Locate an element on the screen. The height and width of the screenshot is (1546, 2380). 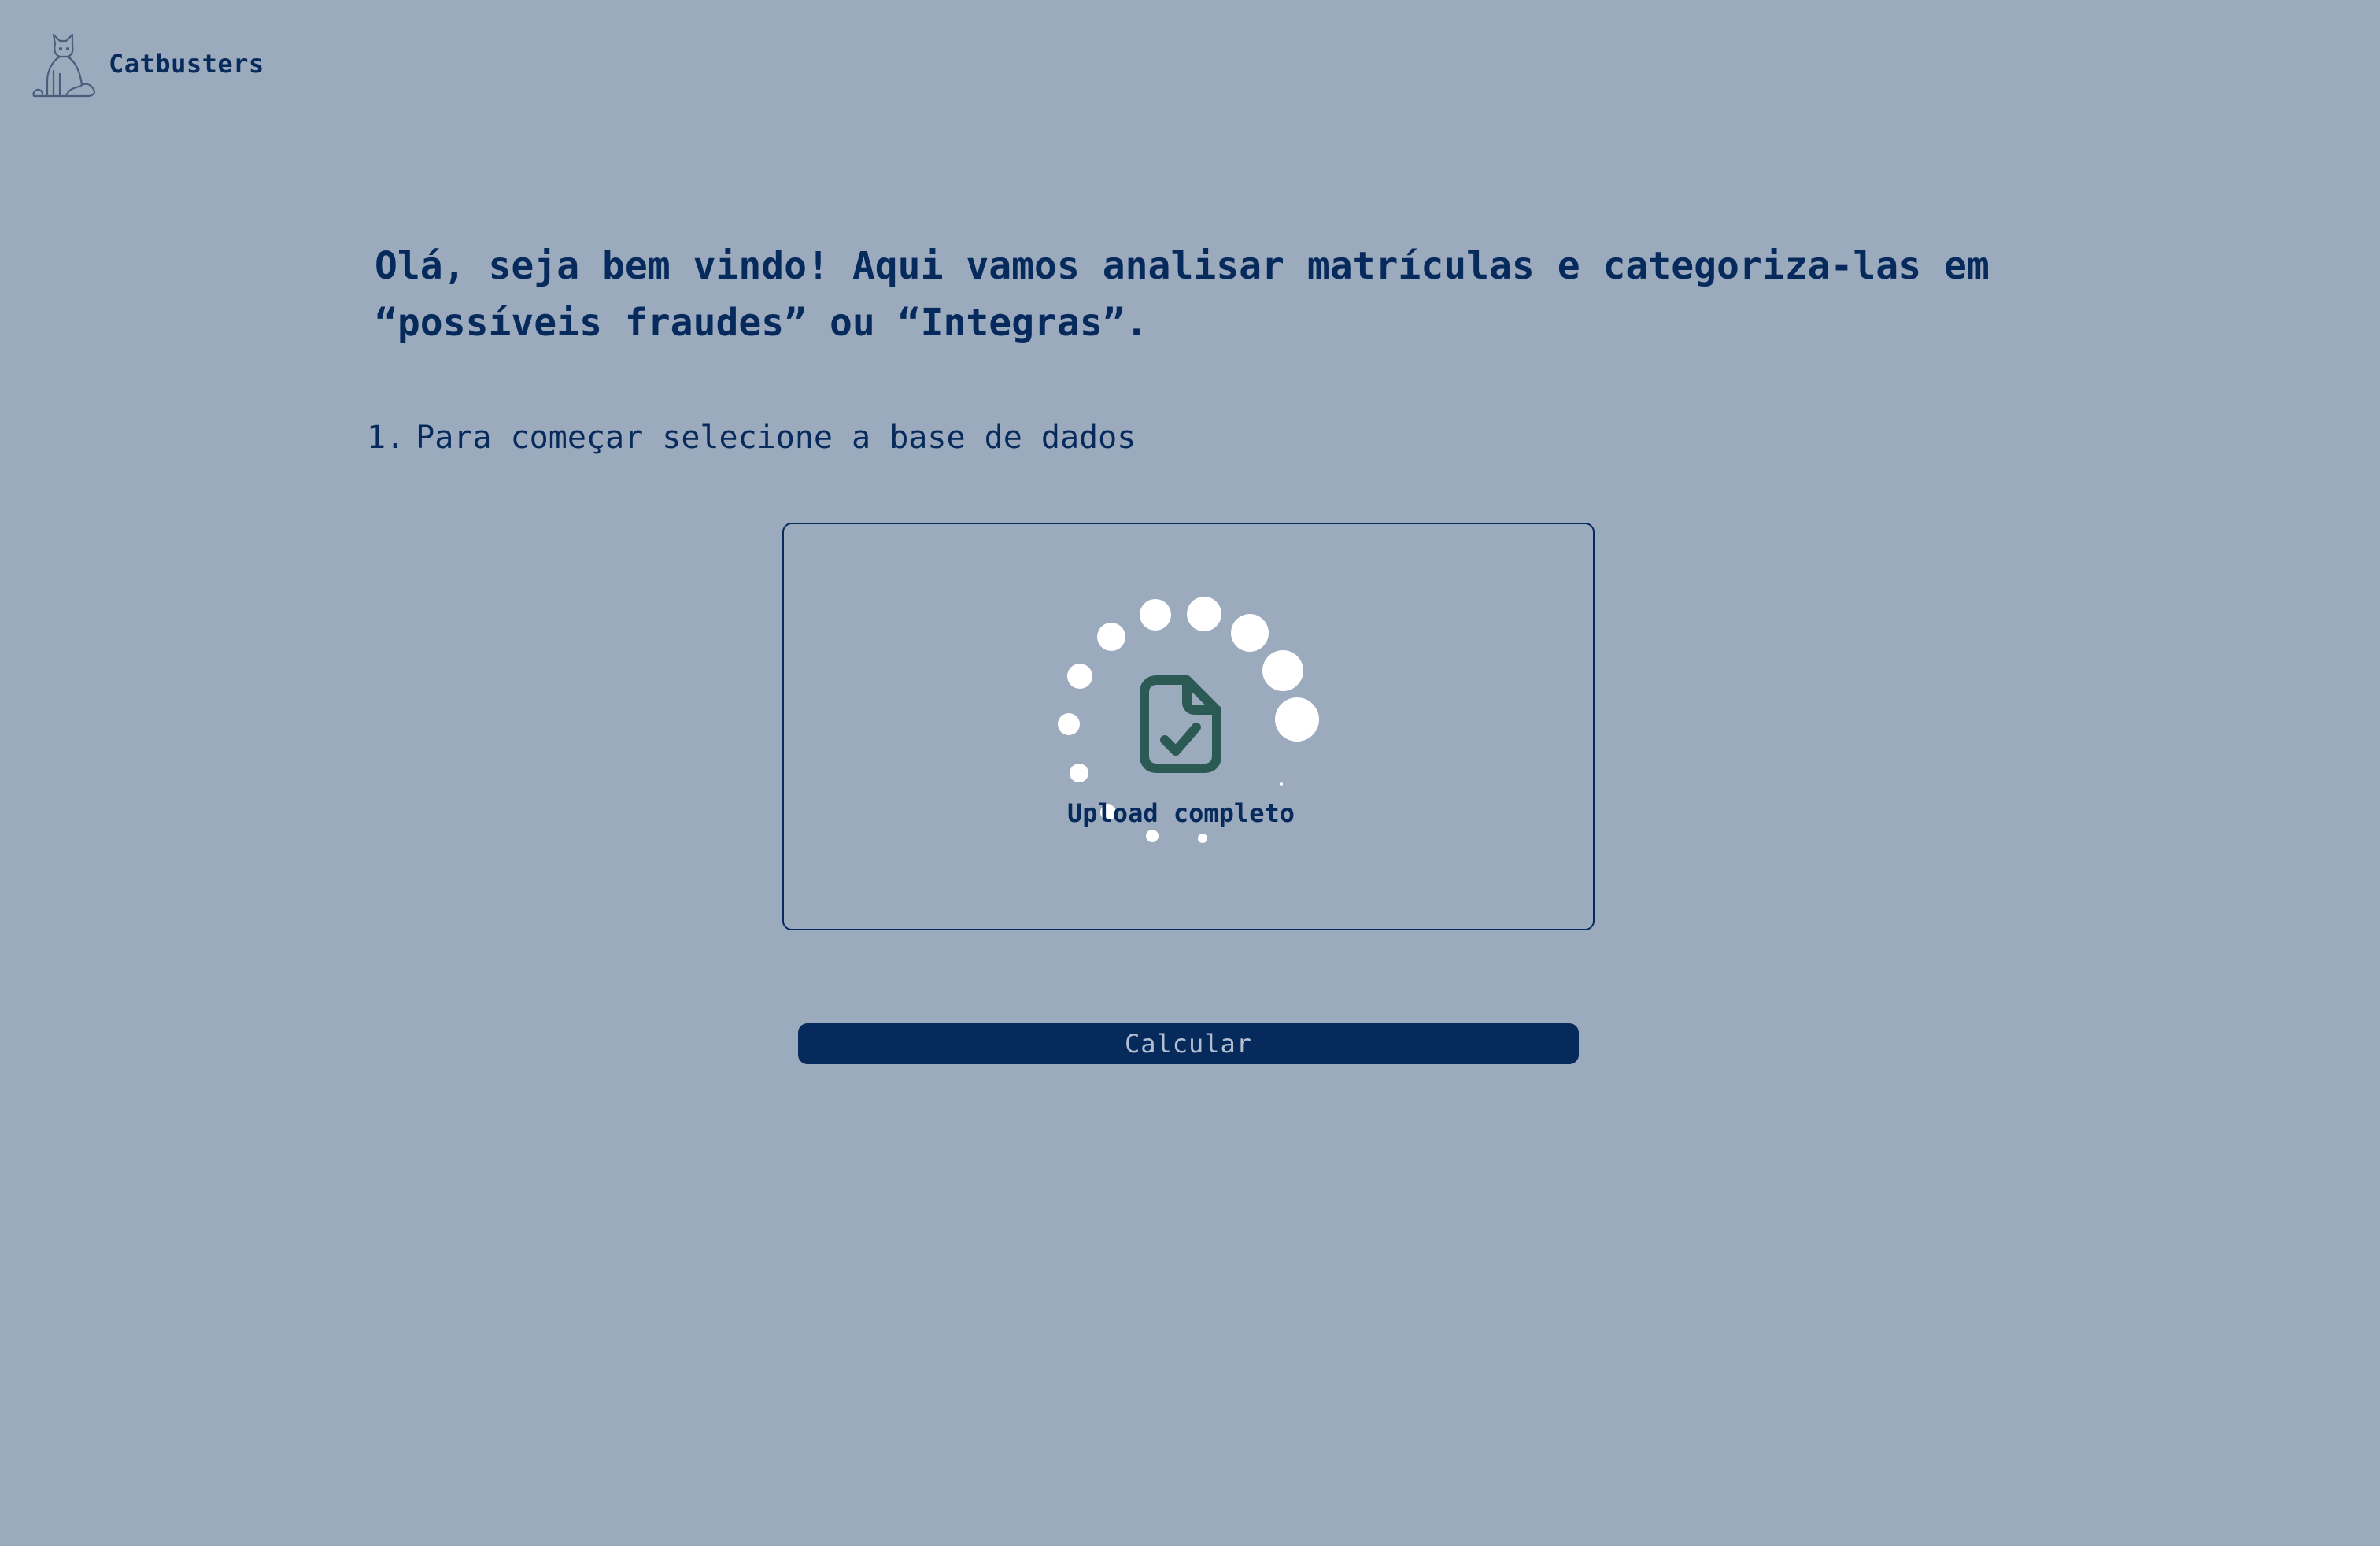
upload-status: Upload completo is located at coordinates (1181, 813).